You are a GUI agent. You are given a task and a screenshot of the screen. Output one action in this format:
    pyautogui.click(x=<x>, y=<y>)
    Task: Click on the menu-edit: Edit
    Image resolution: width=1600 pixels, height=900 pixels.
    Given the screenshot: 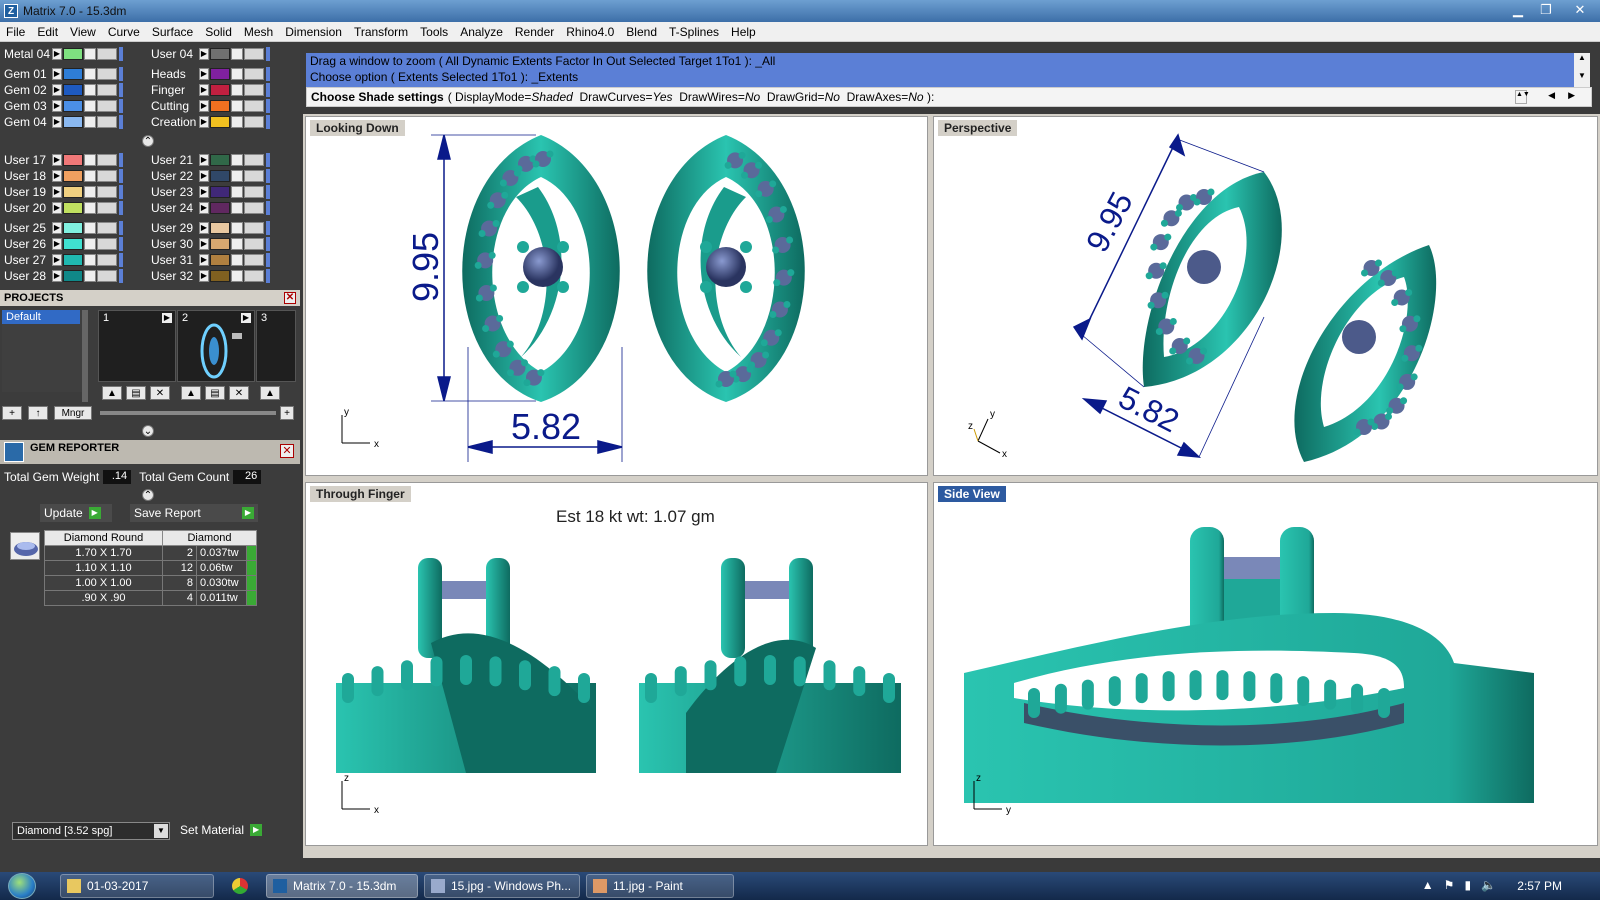 What is the action you would take?
    pyautogui.click(x=47, y=32)
    